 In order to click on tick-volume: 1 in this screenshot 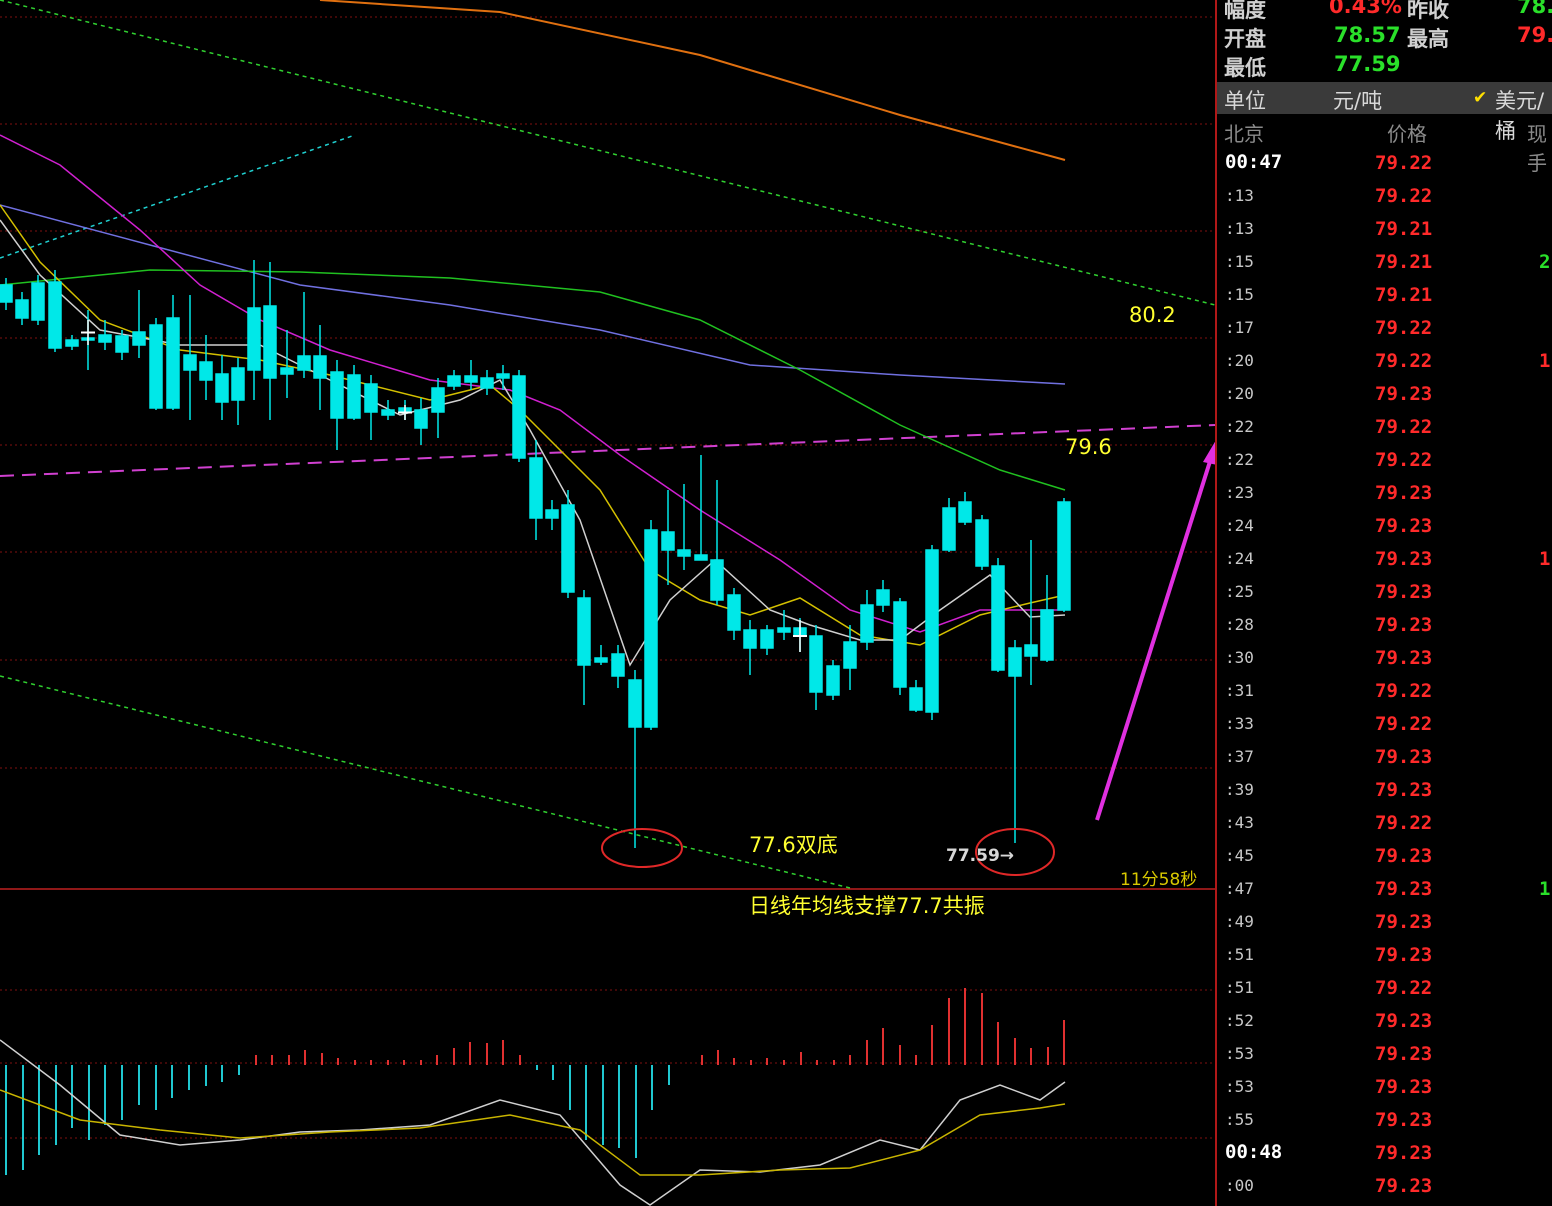, I will do `click(1545, 559)`.